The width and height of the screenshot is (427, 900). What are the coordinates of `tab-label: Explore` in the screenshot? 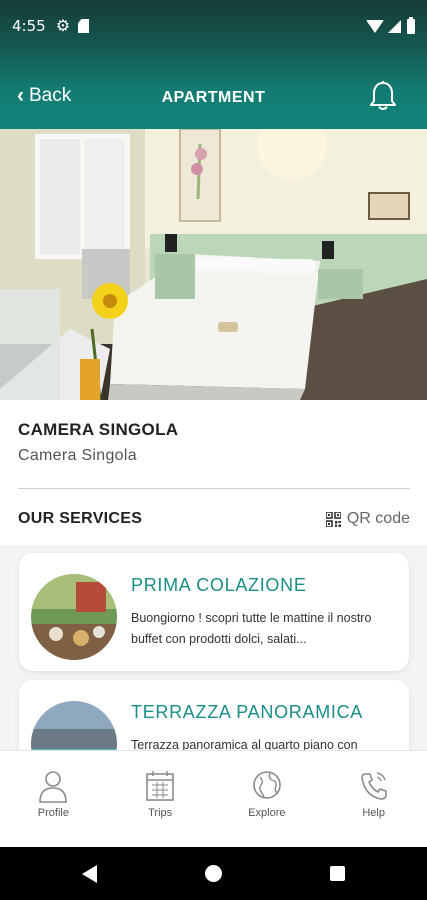 It's located at (267, 813).